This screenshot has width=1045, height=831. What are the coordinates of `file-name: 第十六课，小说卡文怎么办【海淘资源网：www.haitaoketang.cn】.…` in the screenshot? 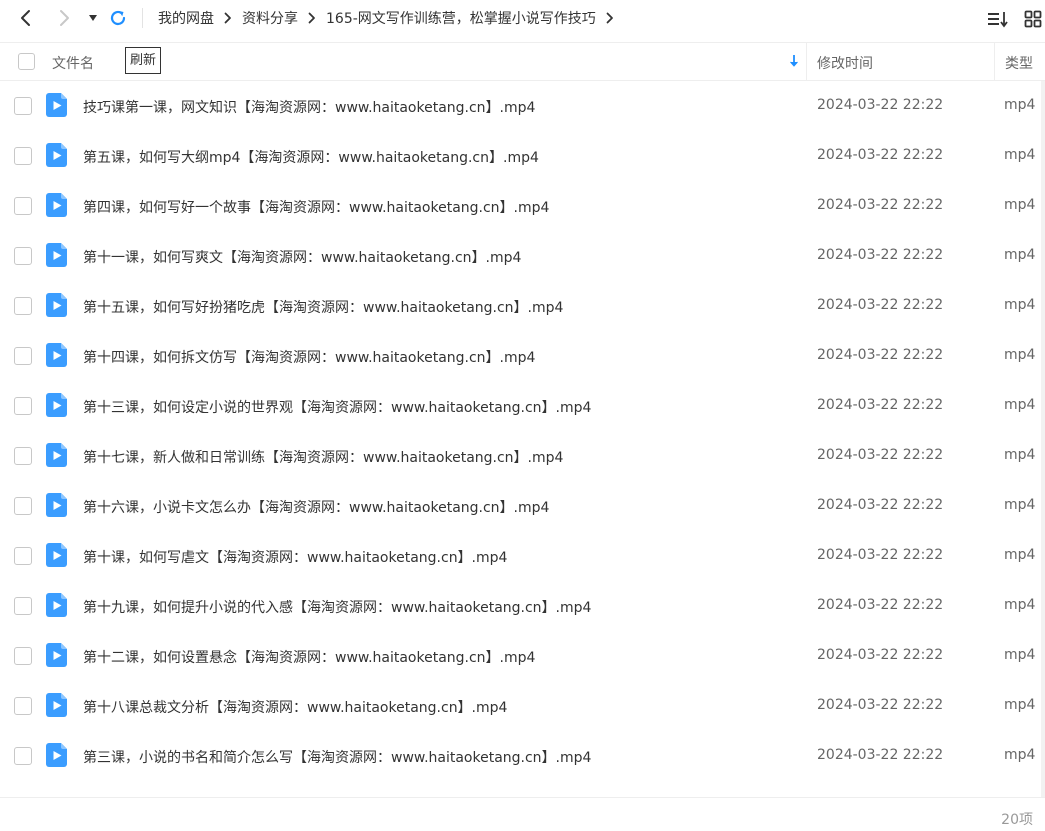 It's located at (316, 507).